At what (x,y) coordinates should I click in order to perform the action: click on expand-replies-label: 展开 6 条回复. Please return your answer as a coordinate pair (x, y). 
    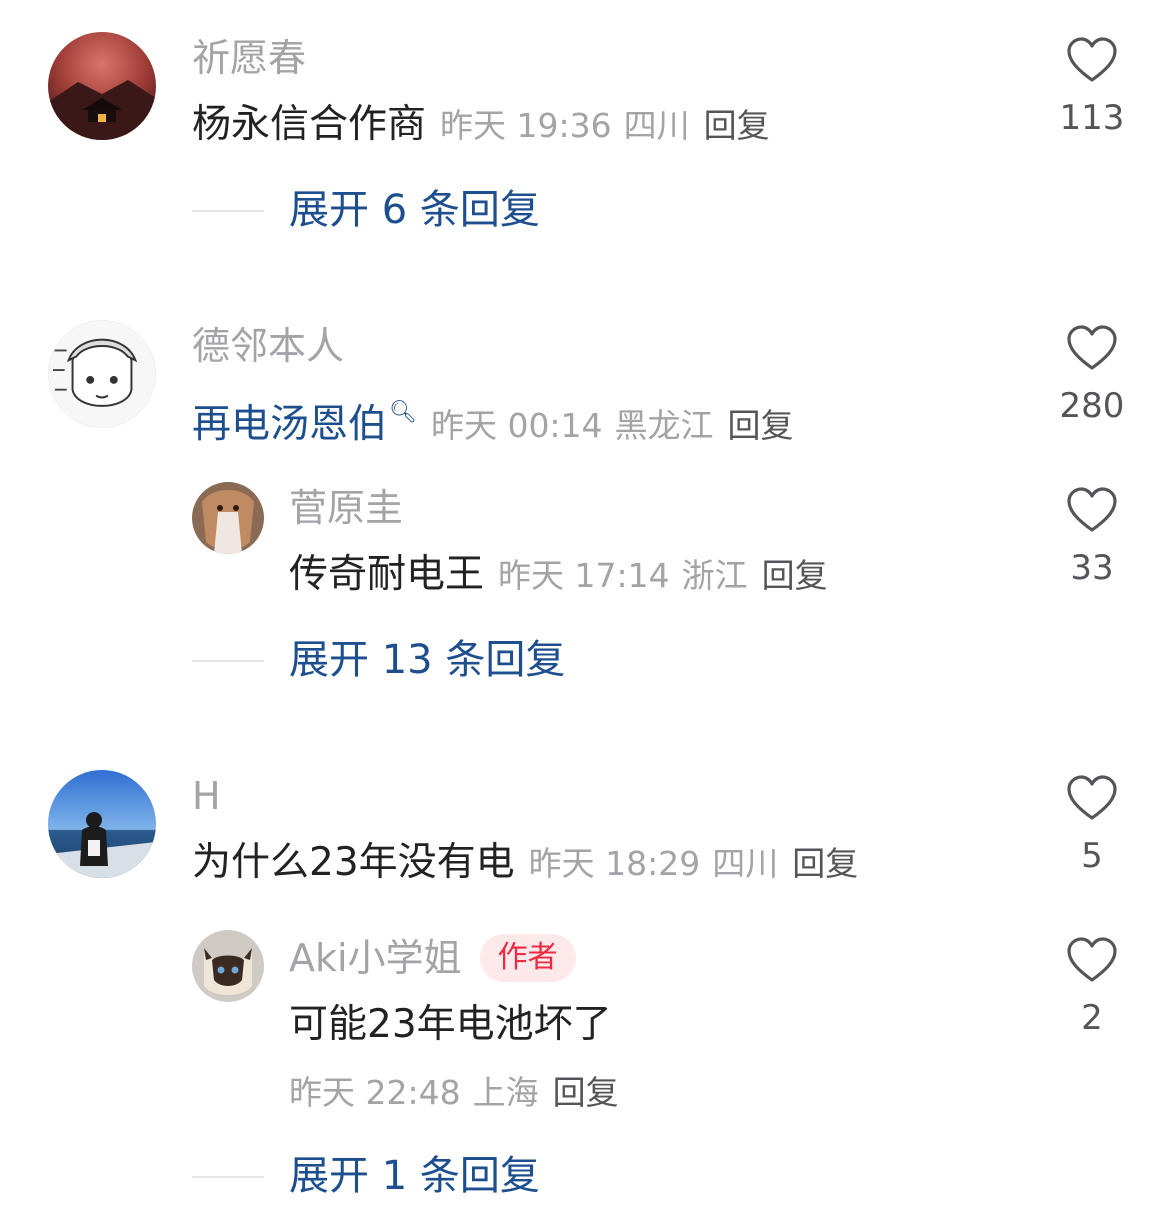
    Looking at the image, I should click on (414, 210).